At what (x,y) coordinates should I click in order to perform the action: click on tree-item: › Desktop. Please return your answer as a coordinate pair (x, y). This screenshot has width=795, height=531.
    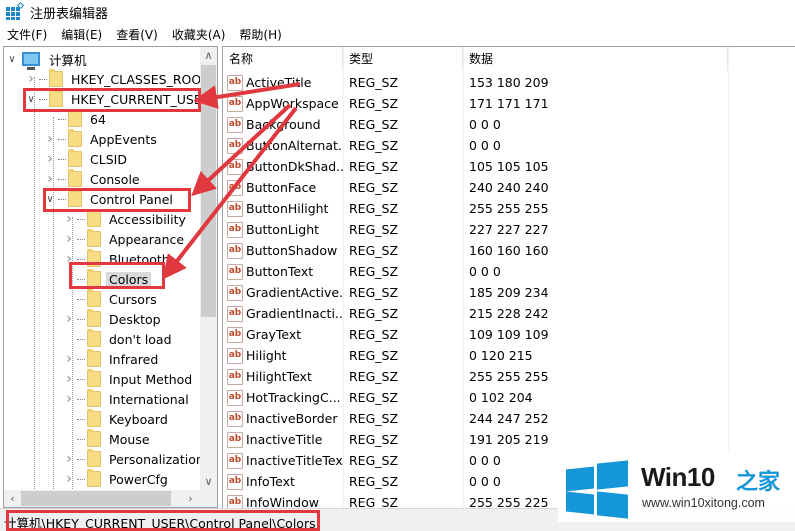
    Looking at the image, I should click on (113, 319).